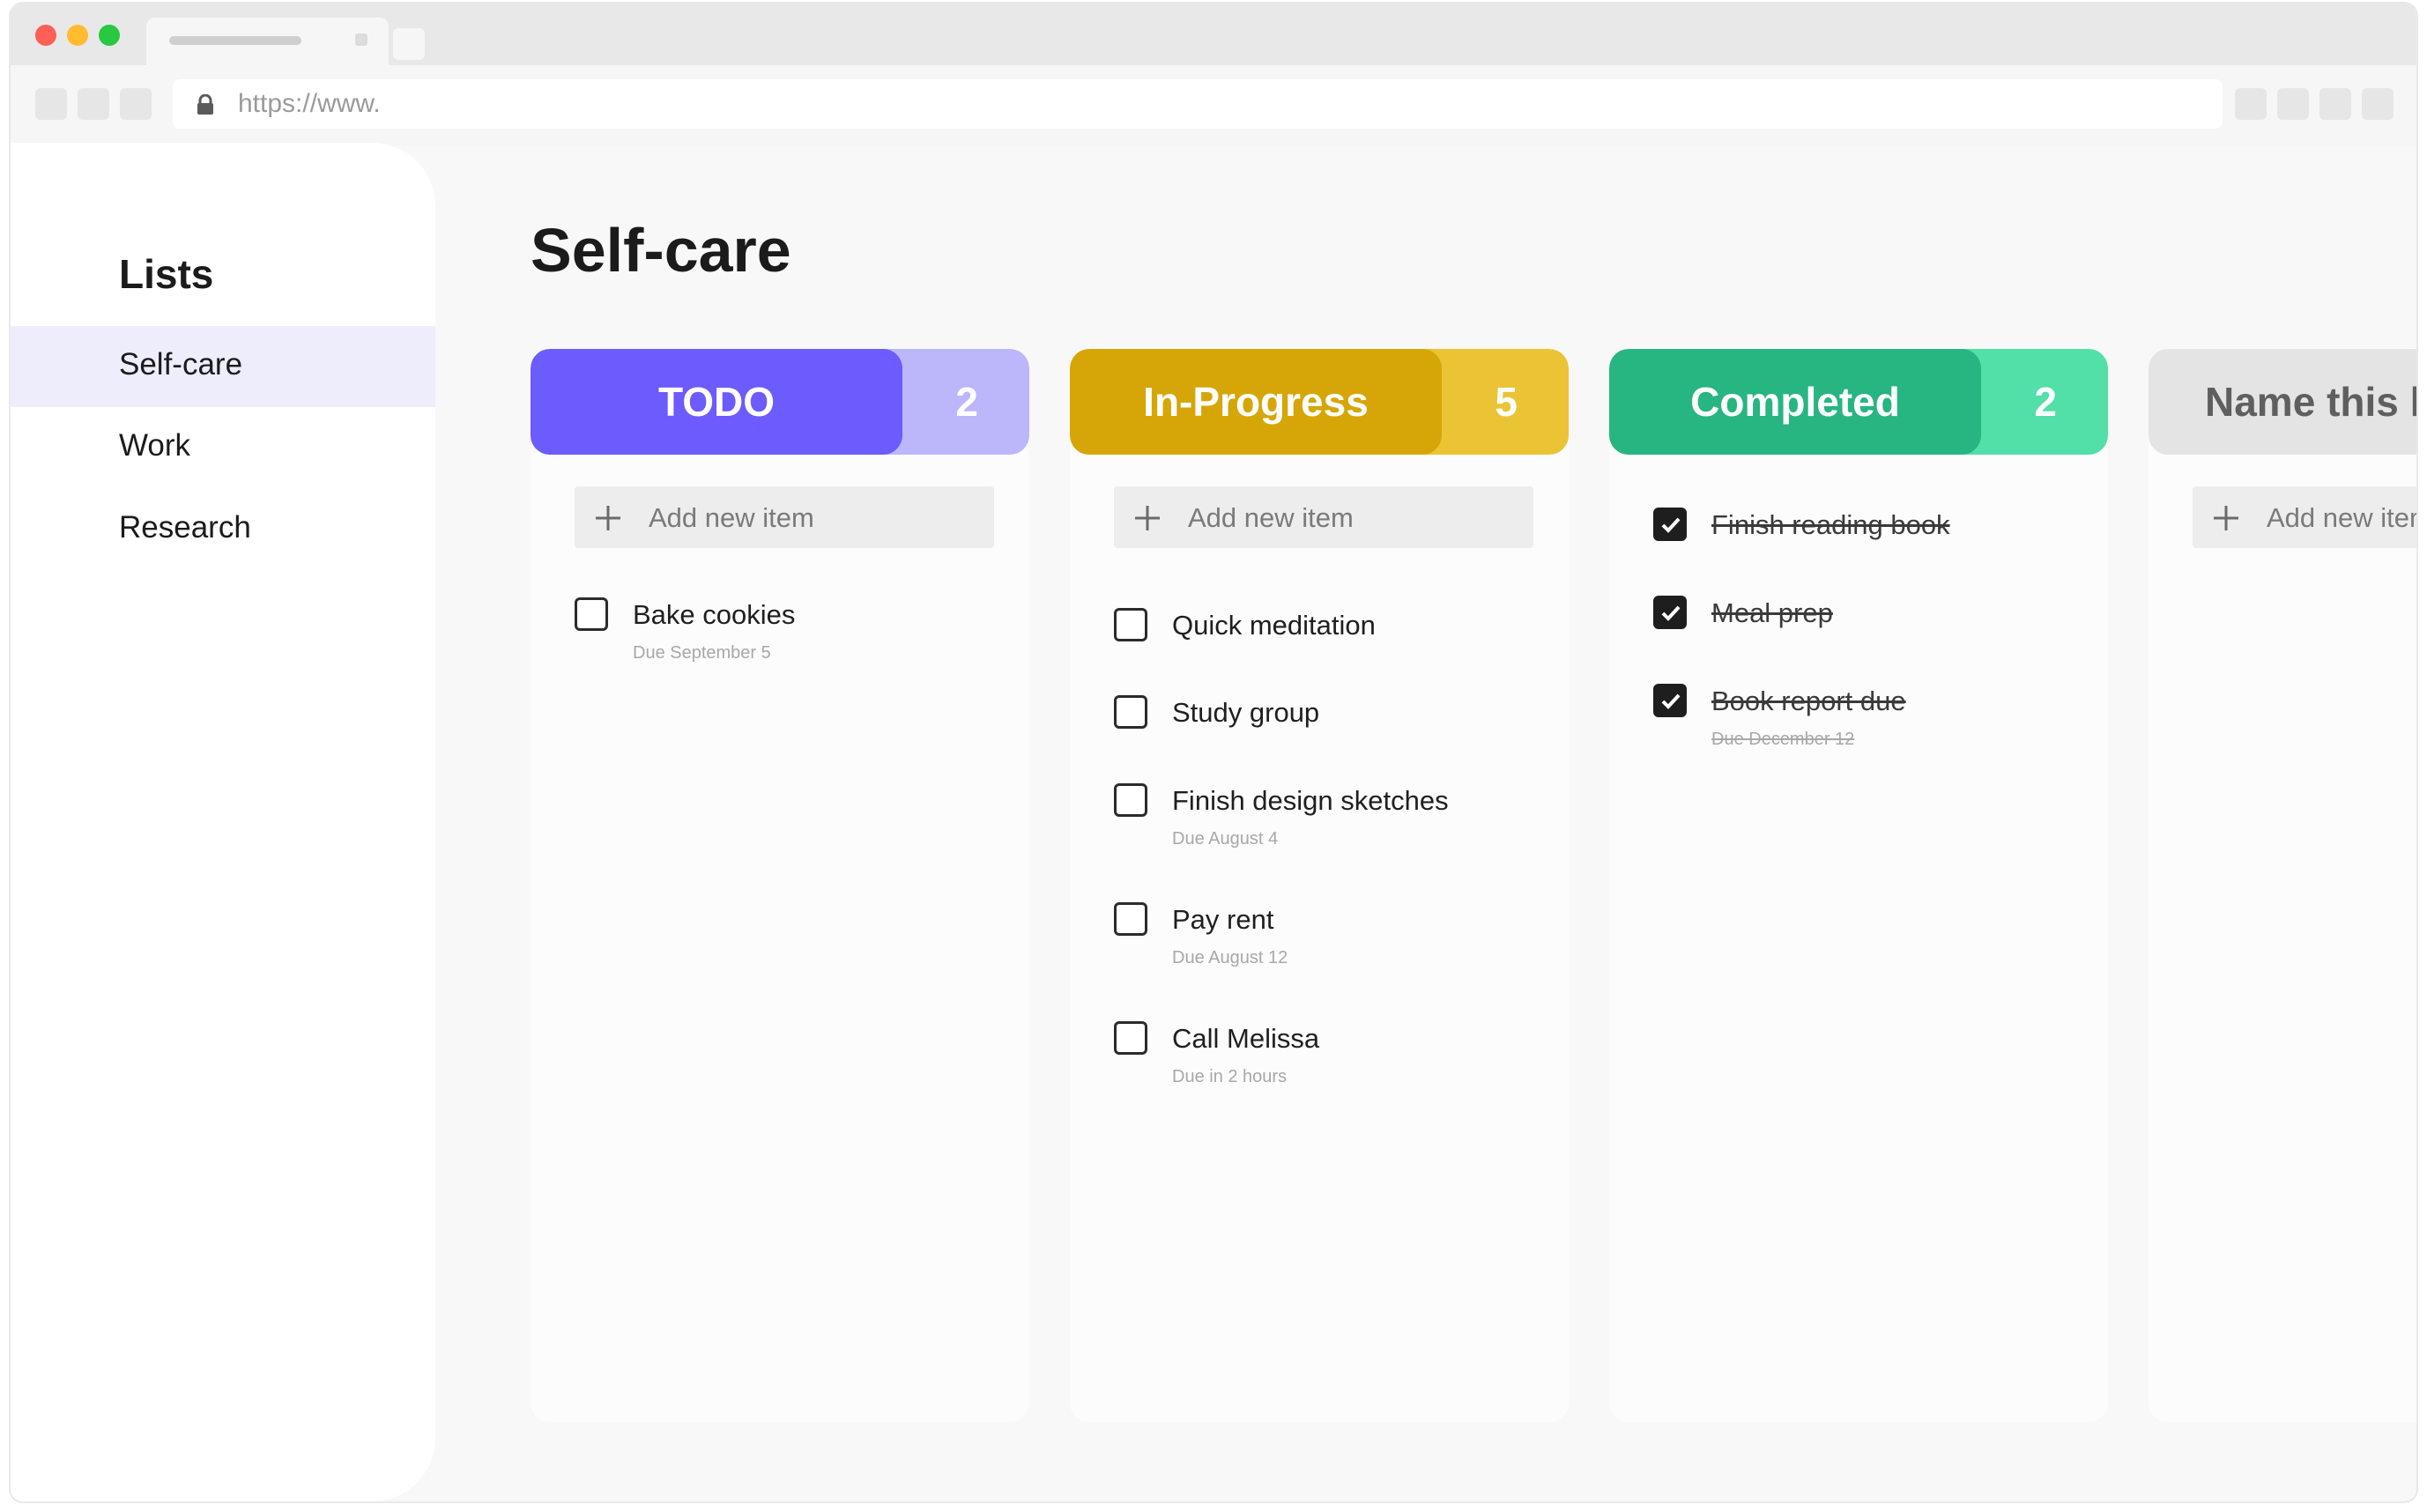 The width and height of the screenshot is (2427, 1512). Describe the element at coordinates (1830, 524) in the screenshot. I see `task-label: Finish reading book` at that location.